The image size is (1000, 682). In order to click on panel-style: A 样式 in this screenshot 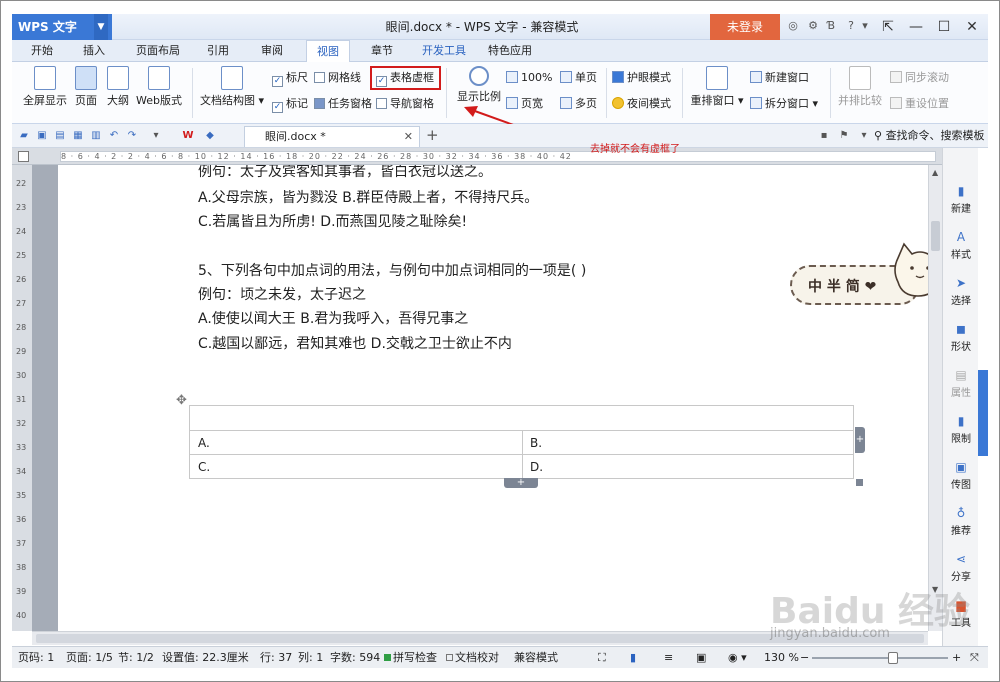, I will do `click(961, 245)`.